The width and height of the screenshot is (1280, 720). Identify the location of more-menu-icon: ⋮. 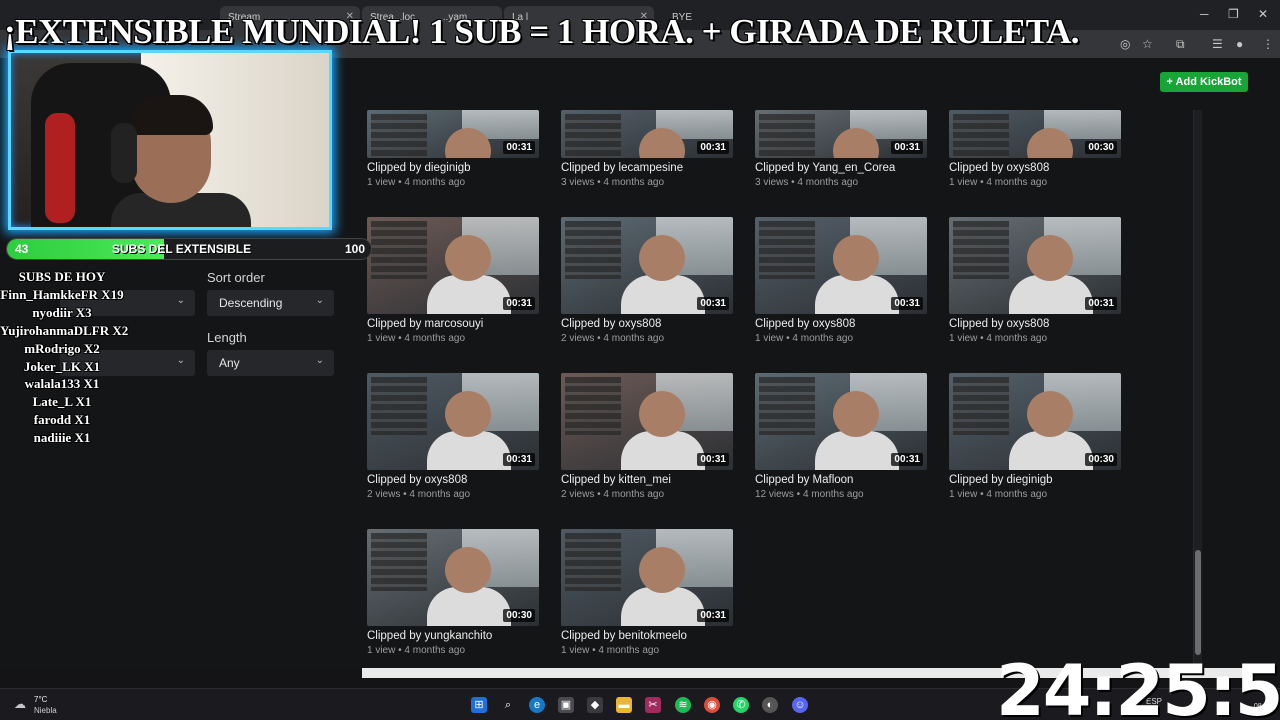
(1268, 44).